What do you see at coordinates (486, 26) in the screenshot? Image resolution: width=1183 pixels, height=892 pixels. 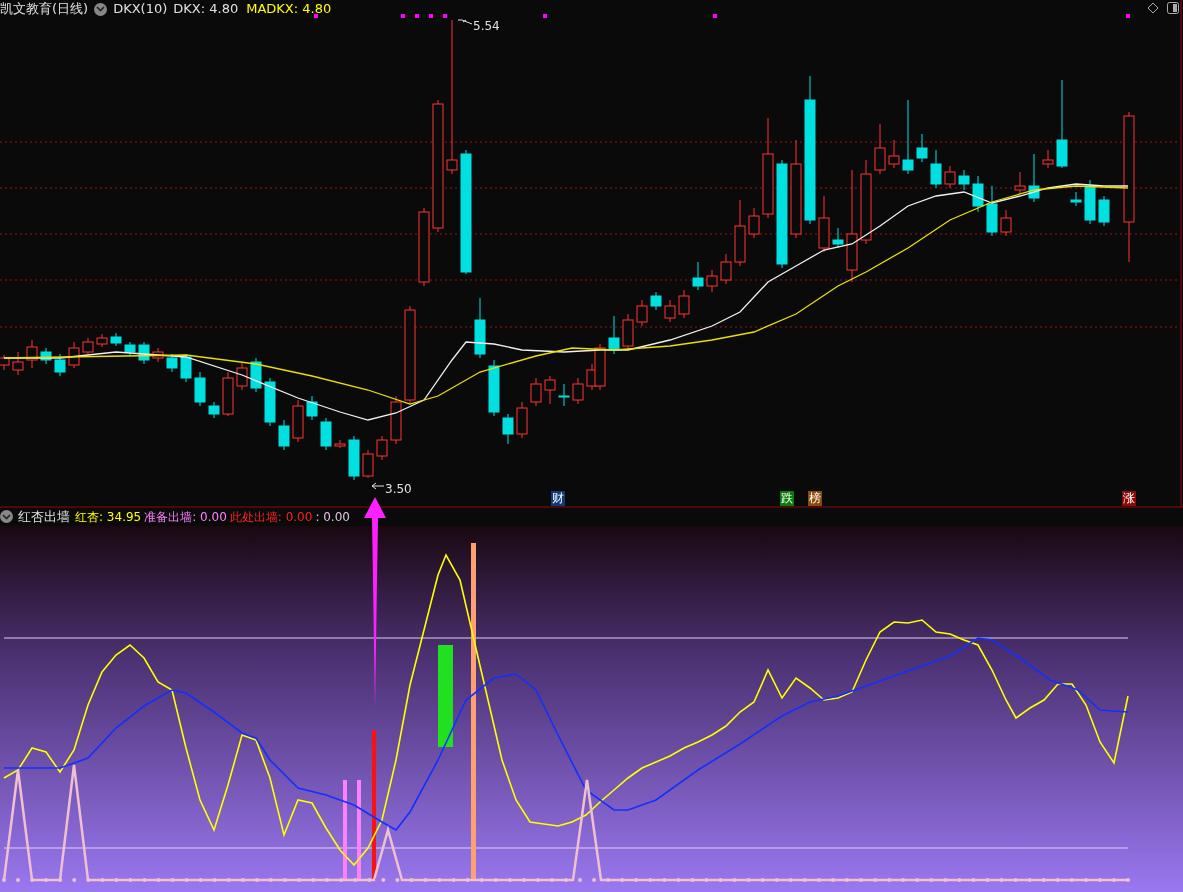 I see `price-label: 5.54` at bounding box center [486, 26].